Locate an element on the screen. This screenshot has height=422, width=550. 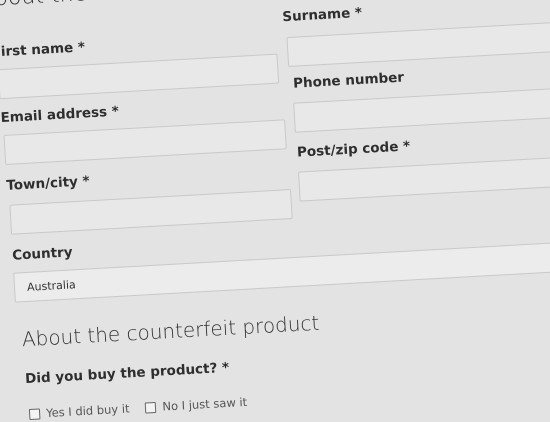
option-yes: Yes I did buy it is located at coordinates (79, 411).